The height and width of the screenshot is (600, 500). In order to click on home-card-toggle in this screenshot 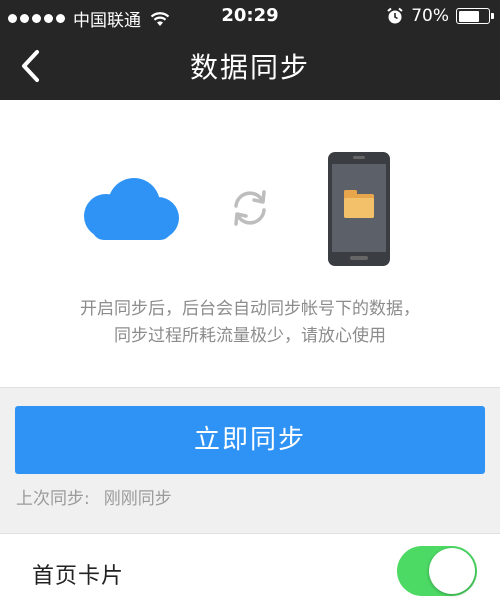, I will do `click(437, 571)`.